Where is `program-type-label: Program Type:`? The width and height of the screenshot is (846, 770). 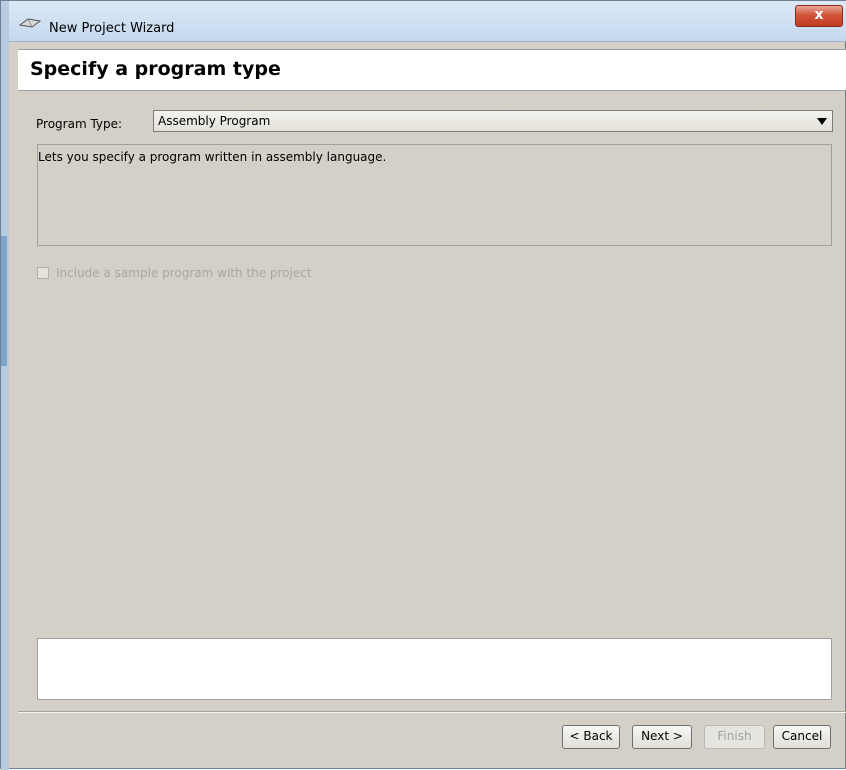 program-type-label: Program Type: is located at coordinates (79, 124).